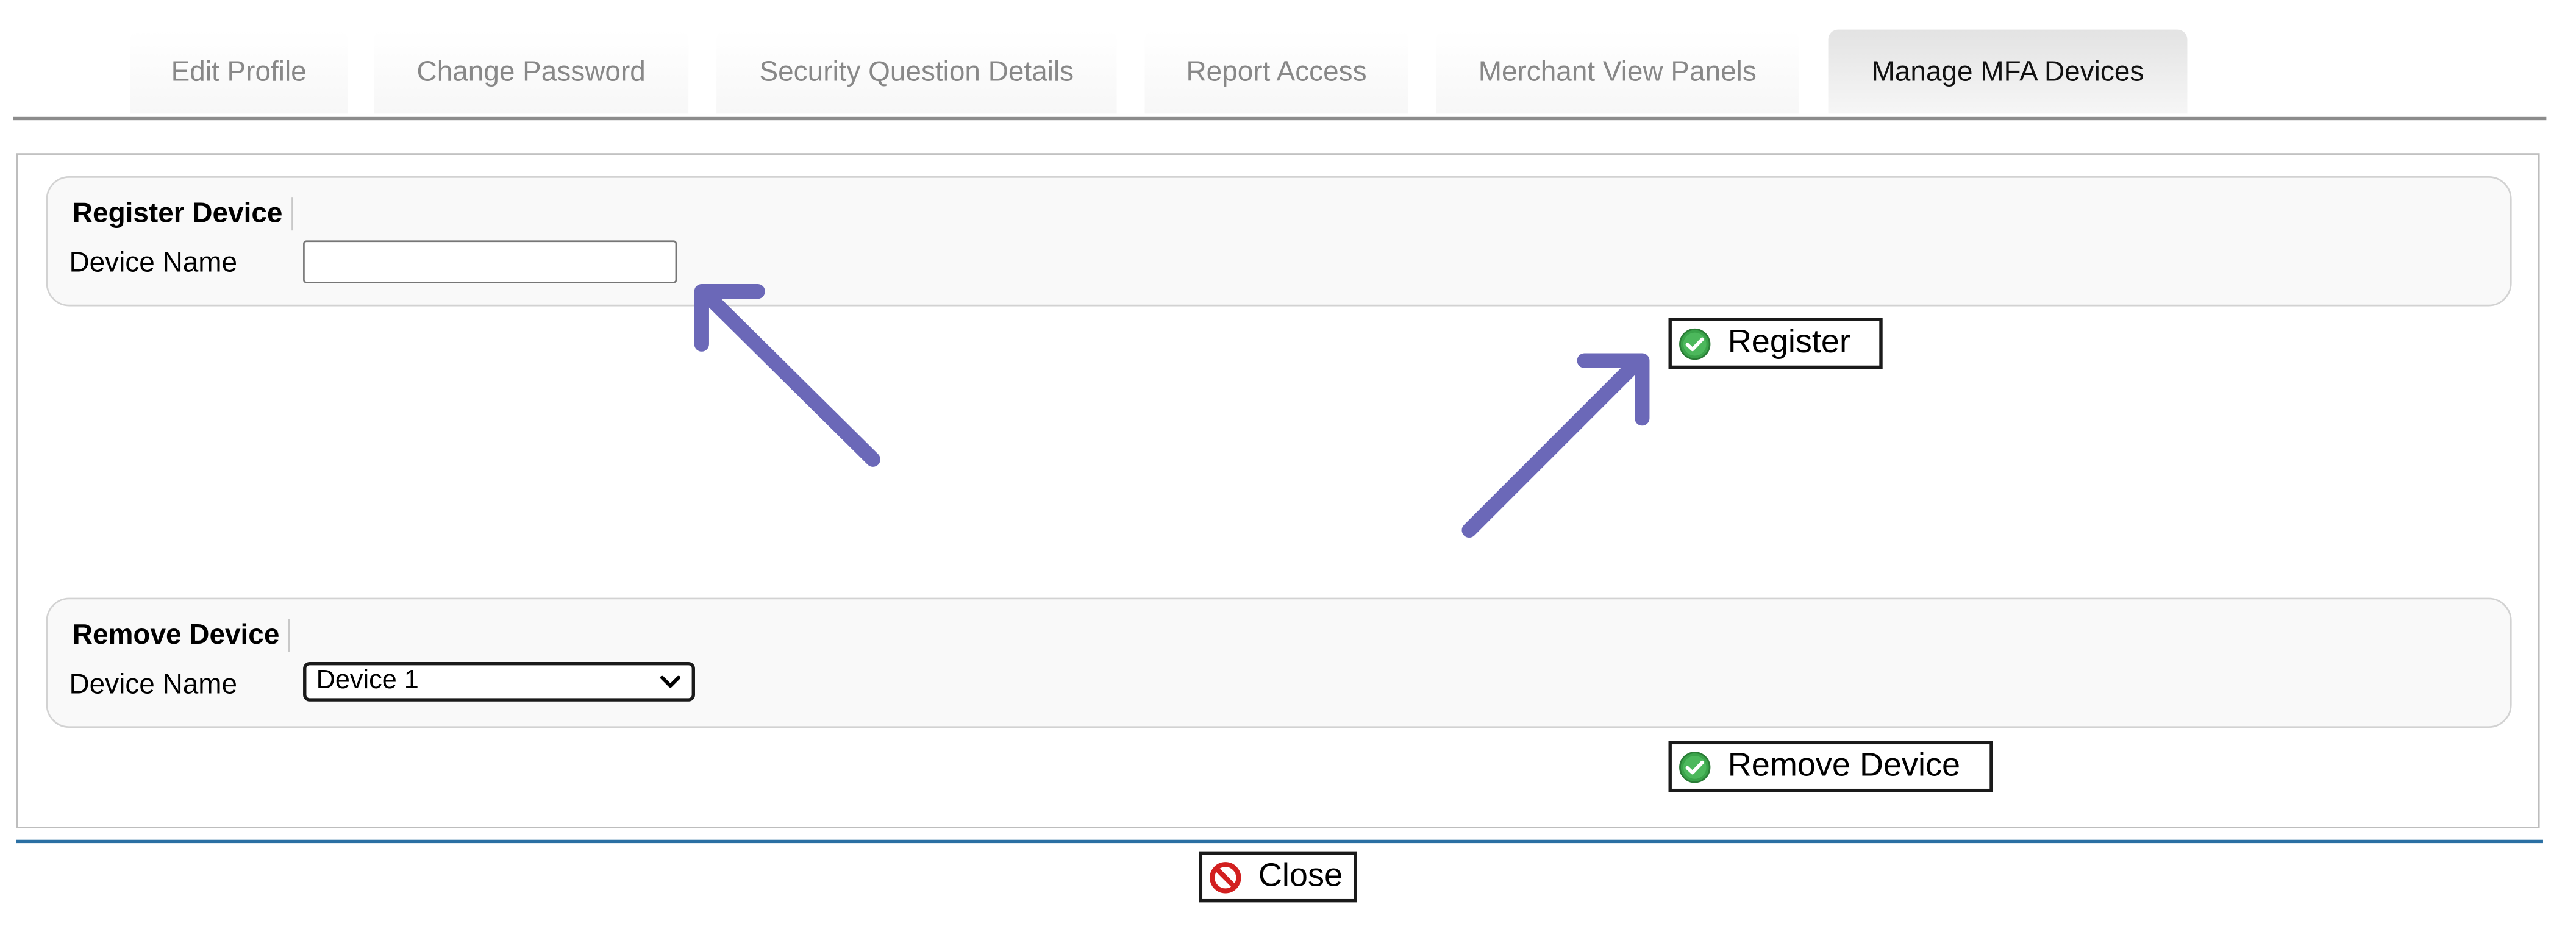  Describe the element at coordinates (1788, 342) in the screenshot. I see `register-button-label: Register` at that location.